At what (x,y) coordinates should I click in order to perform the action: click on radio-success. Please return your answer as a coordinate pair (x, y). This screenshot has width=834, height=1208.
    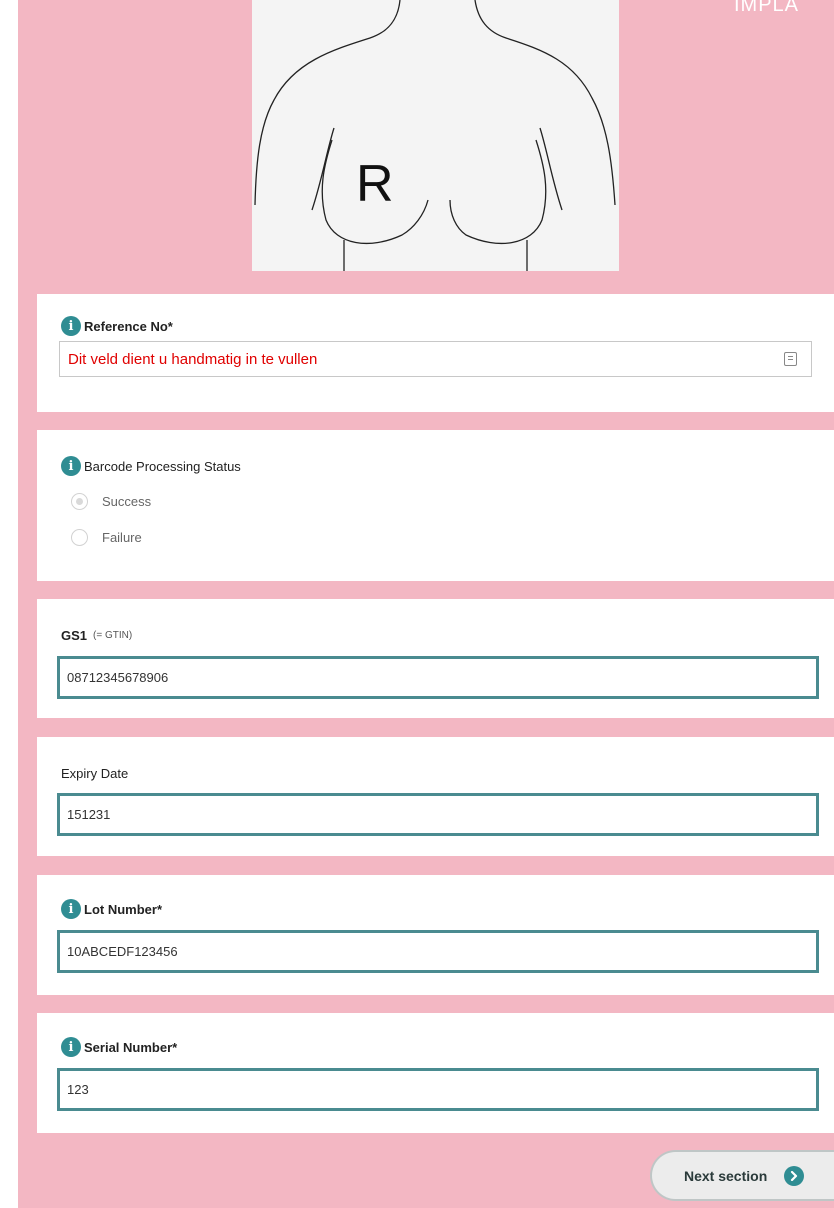
    Looking at the image, I should click on (79, 501).